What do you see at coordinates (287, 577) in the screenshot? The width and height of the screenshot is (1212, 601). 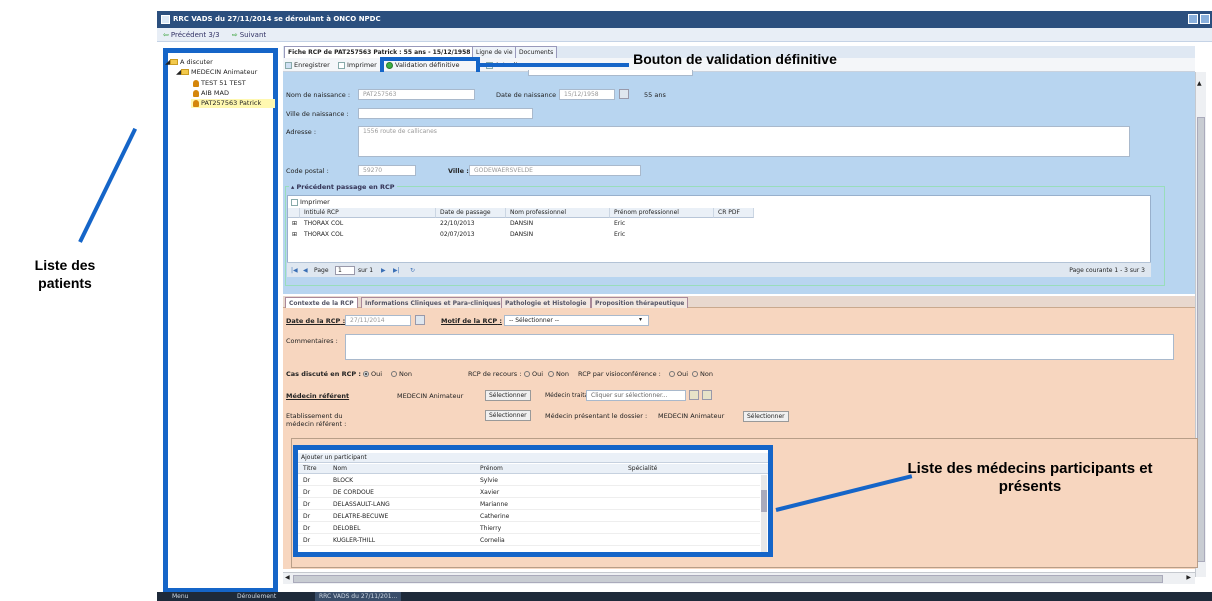 I see `scroll-left-icon: ◀` at bounding box center [287, 577].